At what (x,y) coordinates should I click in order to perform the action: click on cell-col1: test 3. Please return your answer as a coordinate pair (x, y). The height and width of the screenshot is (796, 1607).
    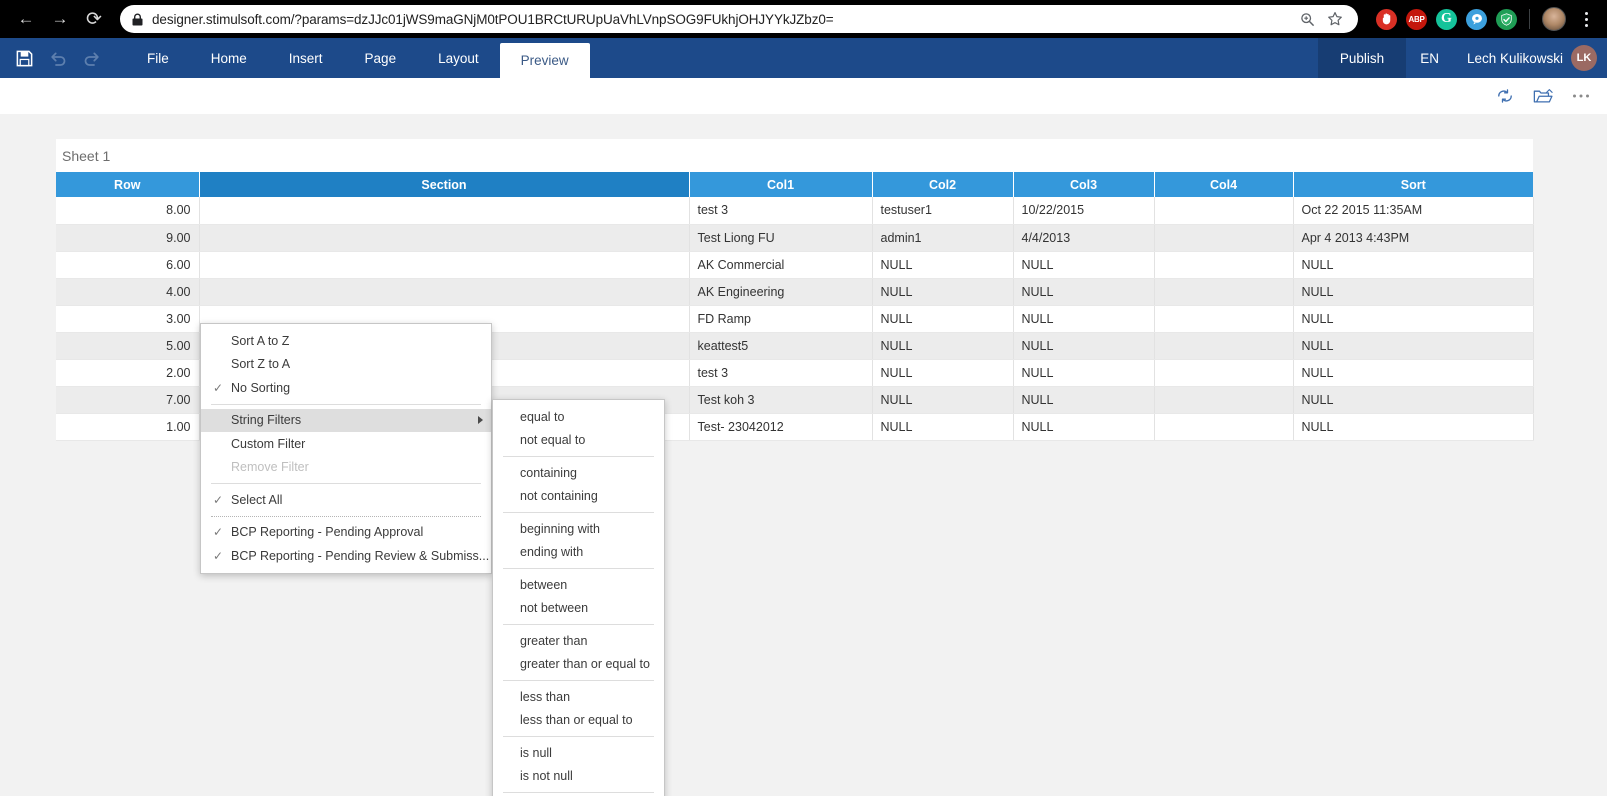
    Looking at the image, I should click on (781, 211).